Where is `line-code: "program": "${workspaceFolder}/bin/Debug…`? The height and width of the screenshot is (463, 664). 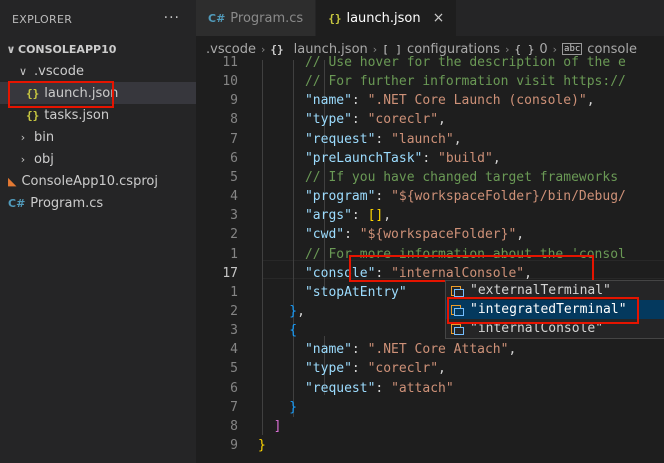 line-code: "program": "${workspaceFolder}/bin/Debug… is located at coordinates (442, 196).